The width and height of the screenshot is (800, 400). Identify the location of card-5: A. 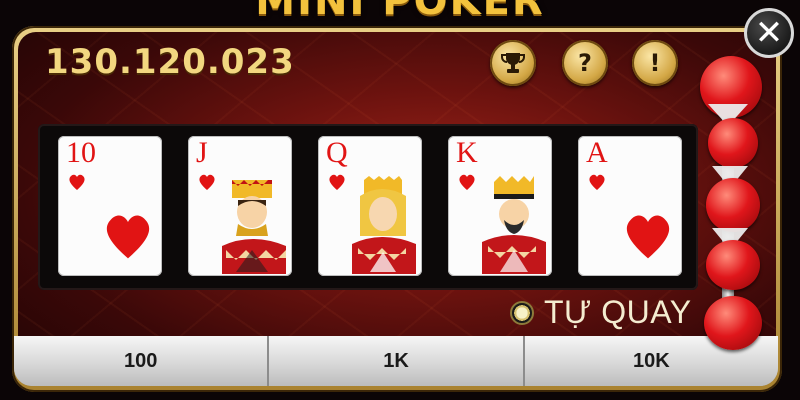
(630, 206).